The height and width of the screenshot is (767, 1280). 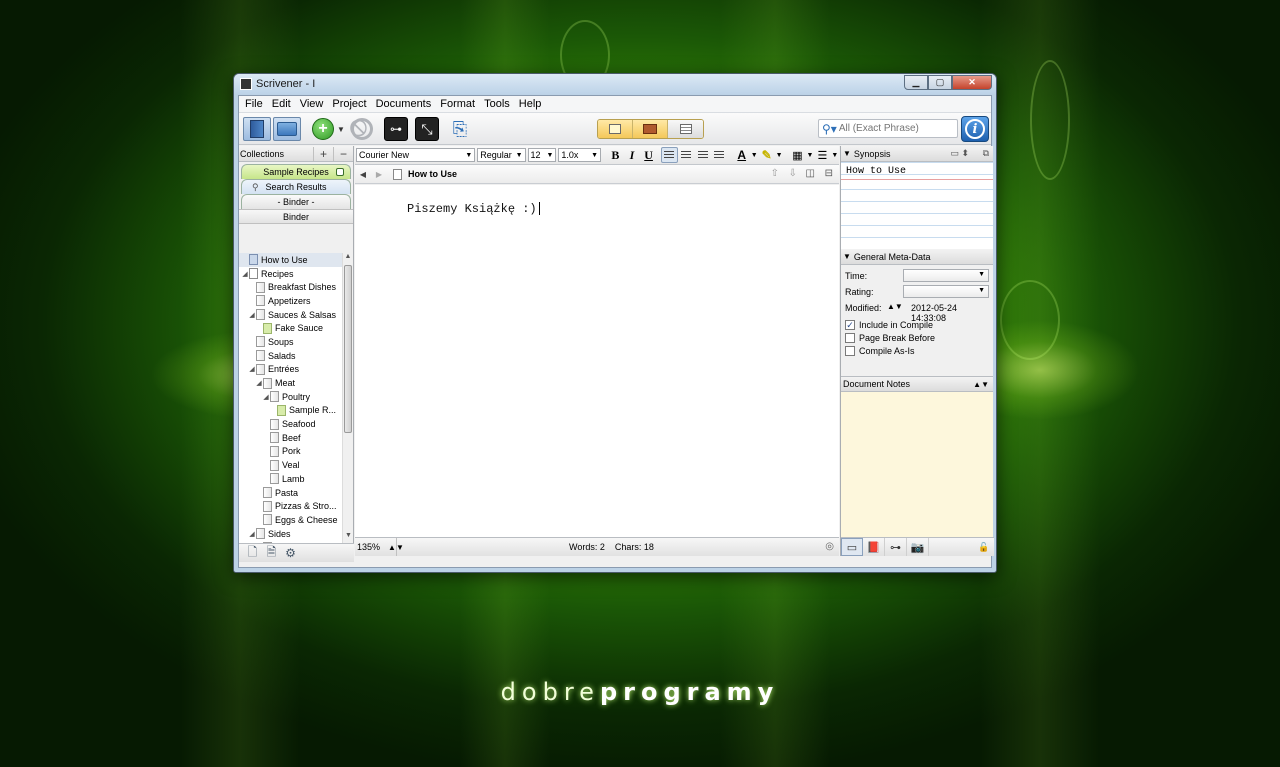 I want to click on binder-item: ◢ Sides, so click(x=290, y=534).